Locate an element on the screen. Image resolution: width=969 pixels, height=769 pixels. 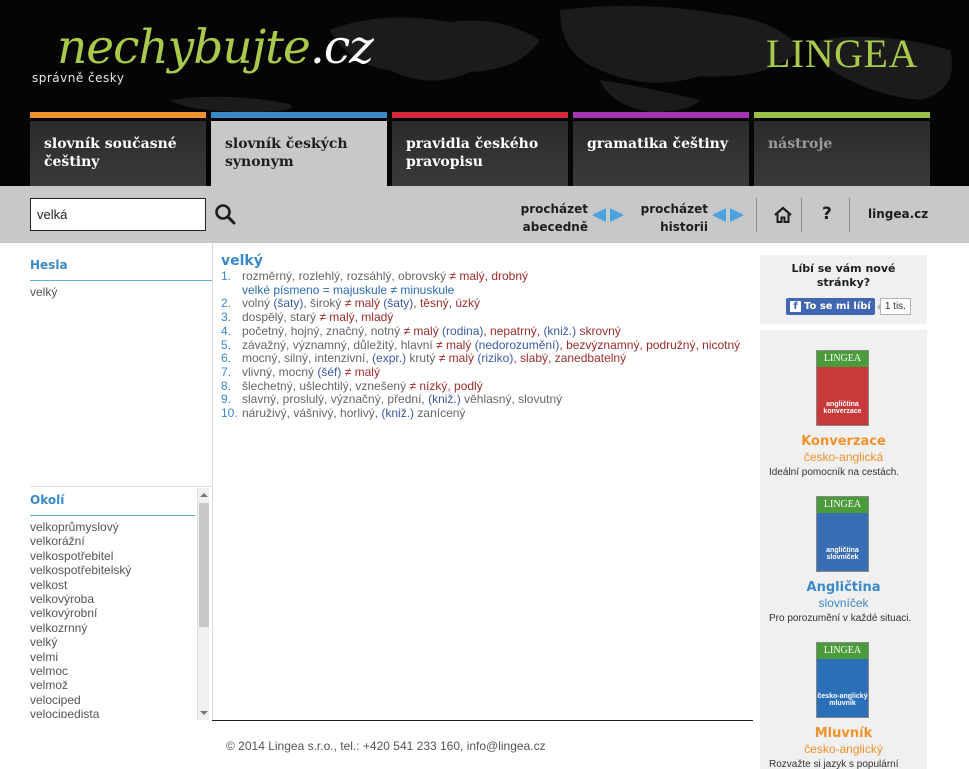
book-title: Angličtina is located at coordinates (843, 587).